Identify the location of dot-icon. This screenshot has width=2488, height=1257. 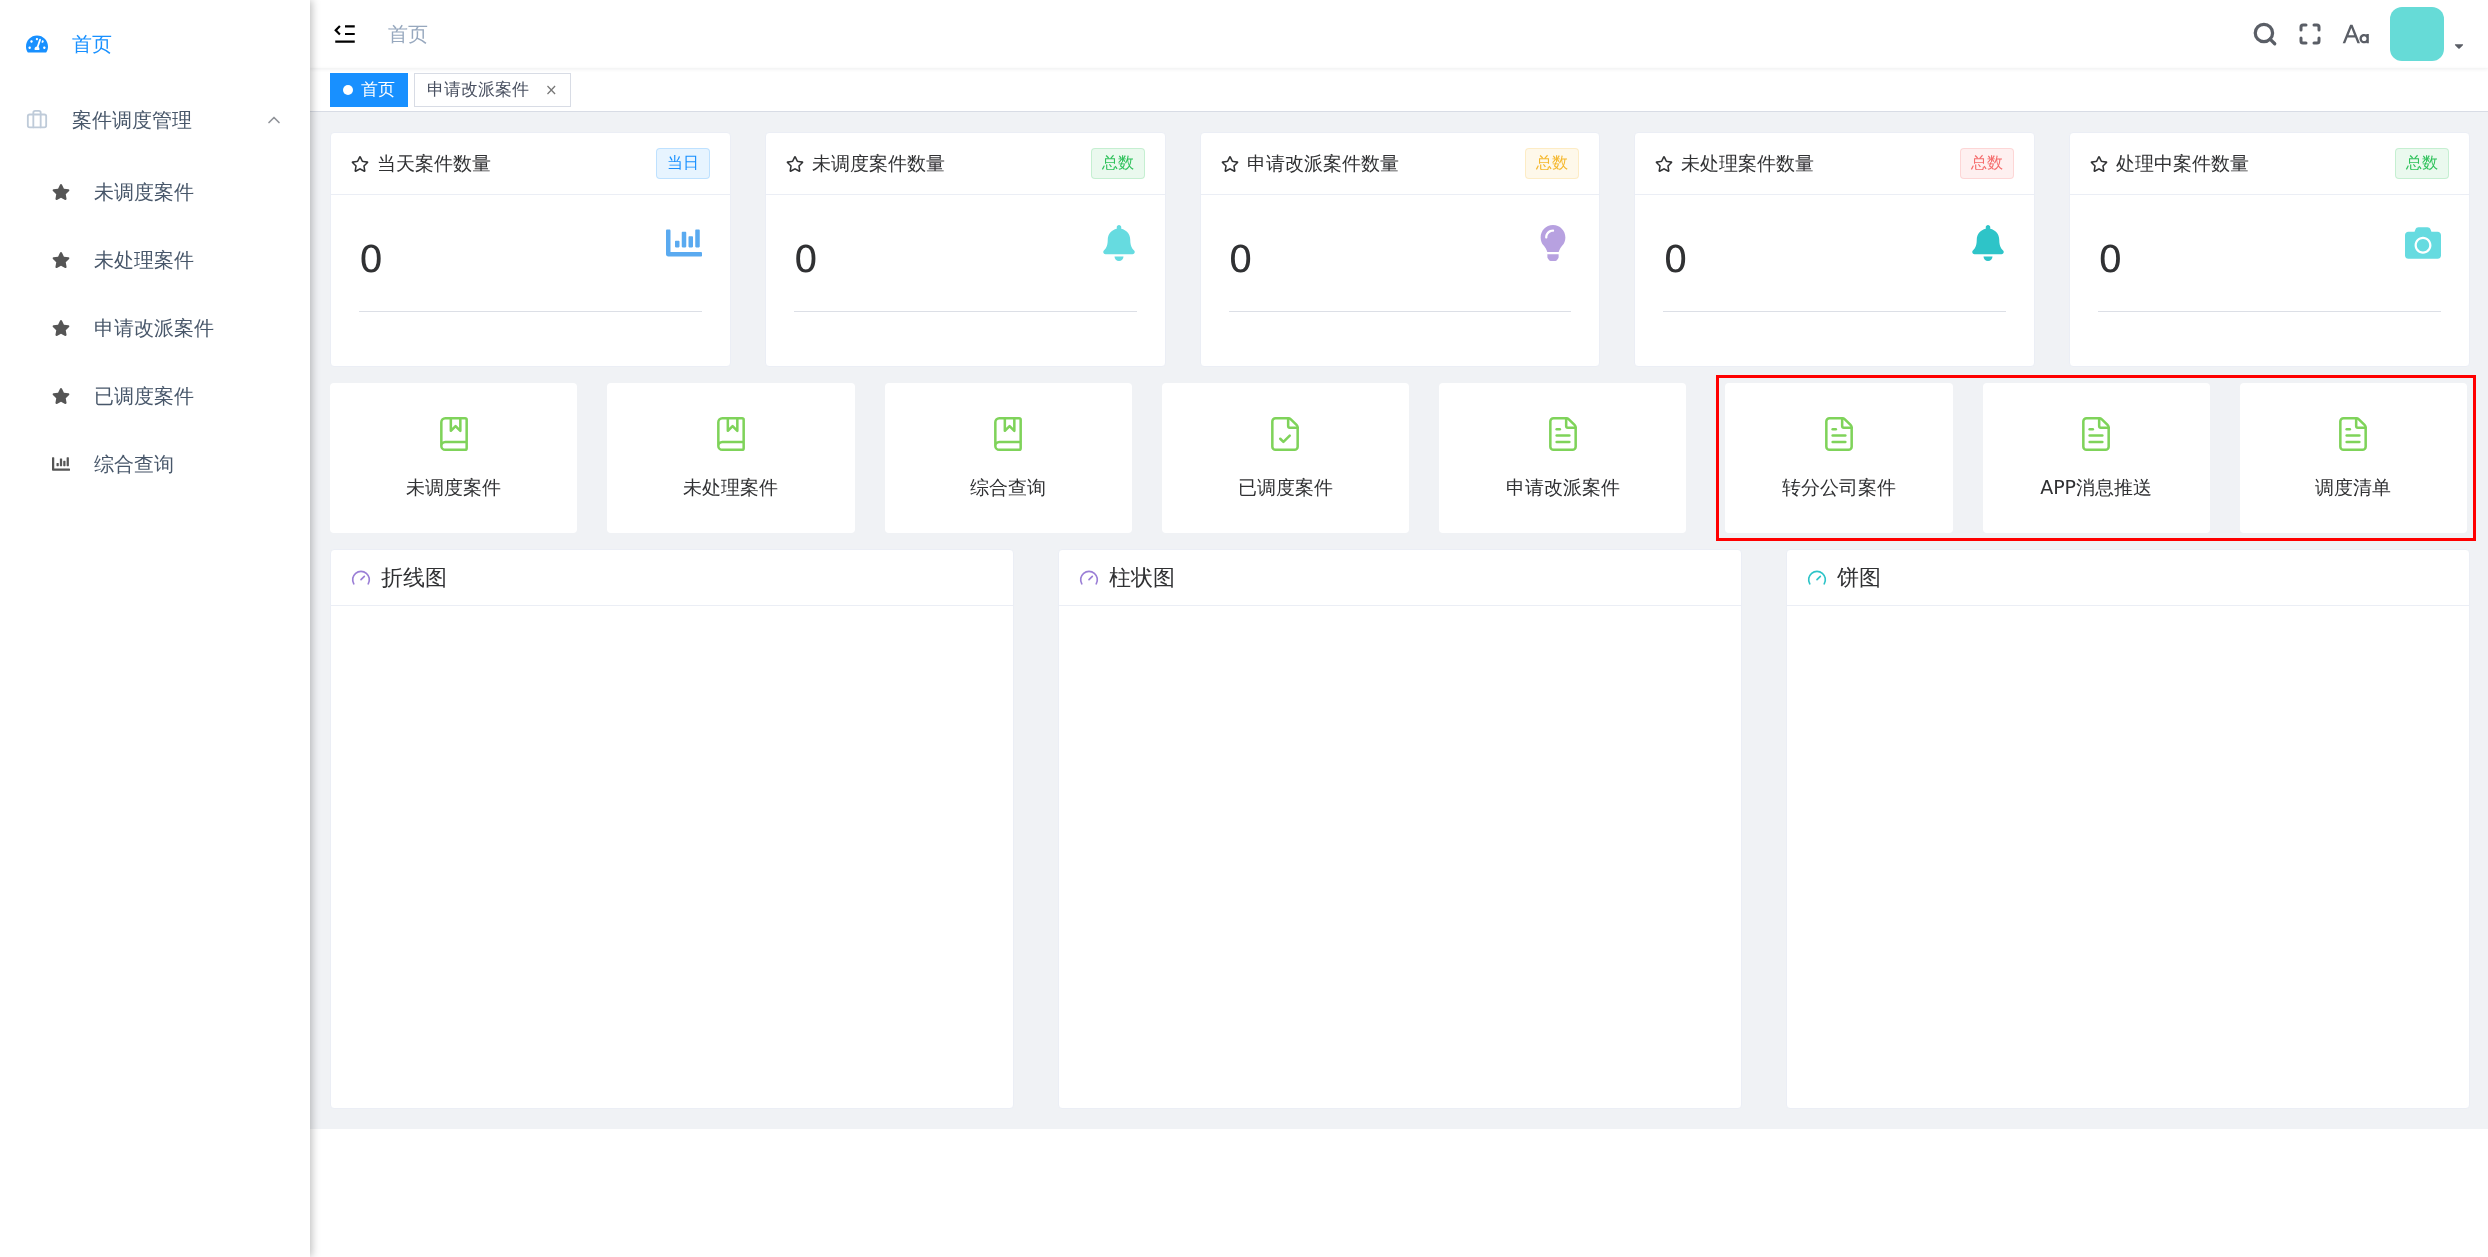
(348, 89).